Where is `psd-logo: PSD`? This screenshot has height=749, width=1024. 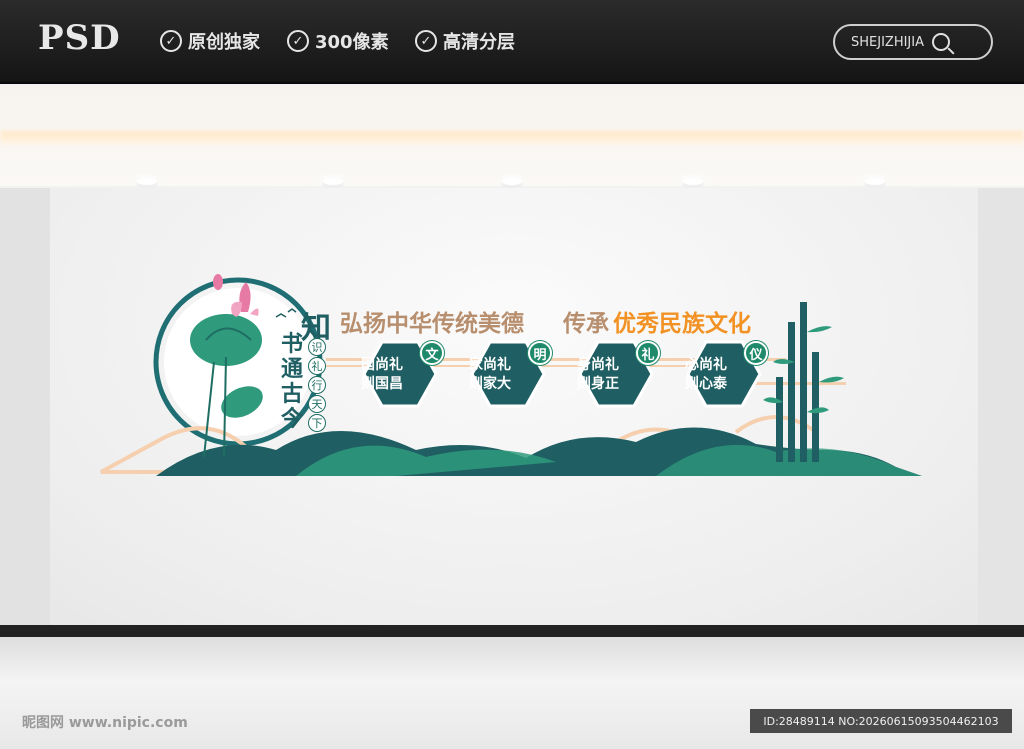 psd-logo: PSD is located at coordinates (79, 38).